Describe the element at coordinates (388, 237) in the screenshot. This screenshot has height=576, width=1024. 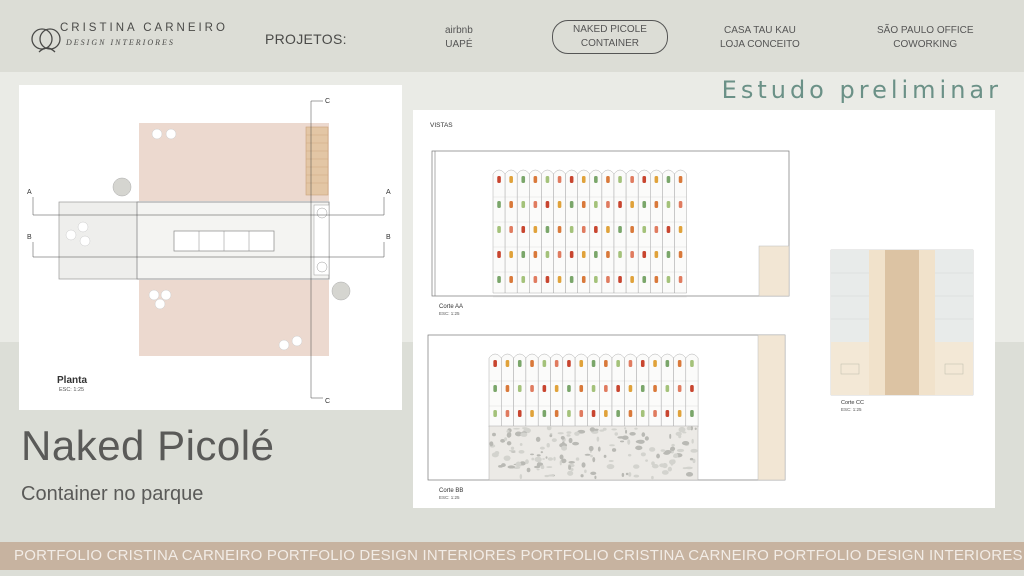
I see `section-mark-b: B` at that location.